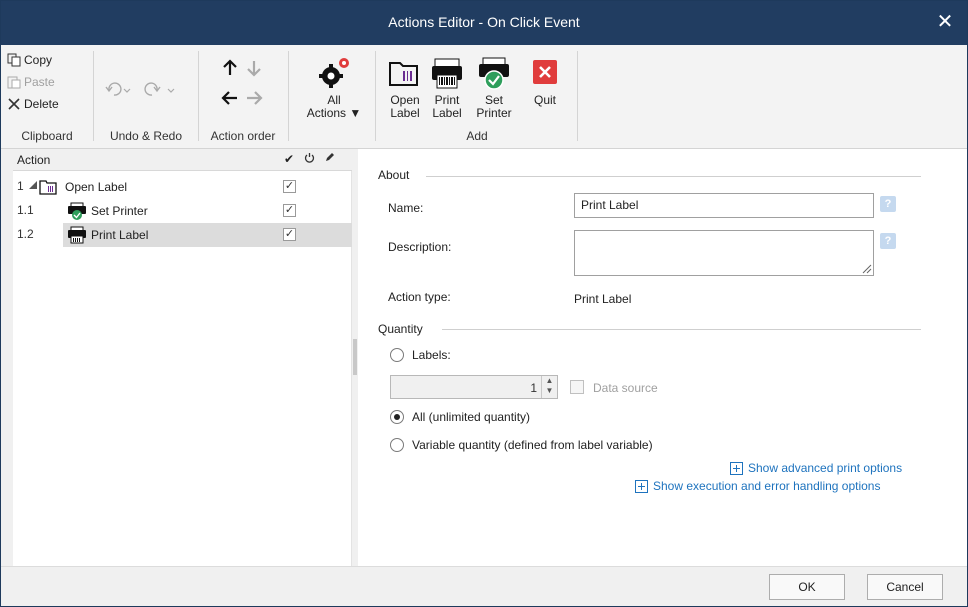  I want to click on quit-icon, so click(545, 73).